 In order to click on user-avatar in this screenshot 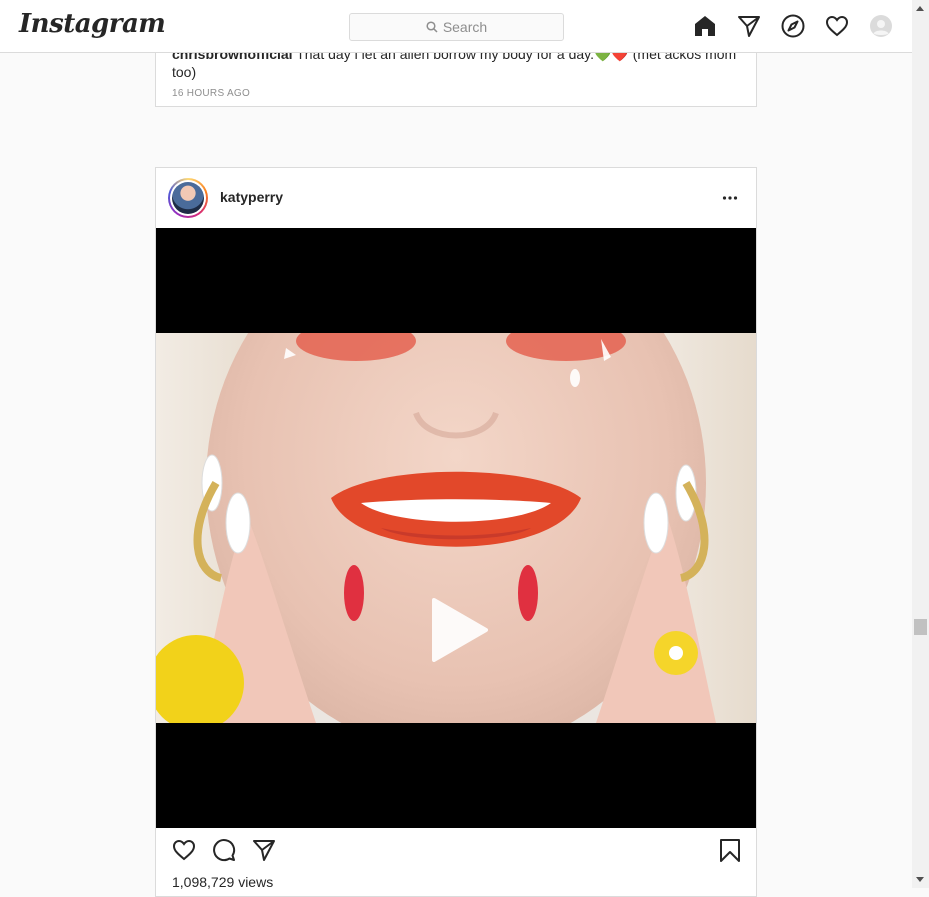, I will do `click(188, 198)`.